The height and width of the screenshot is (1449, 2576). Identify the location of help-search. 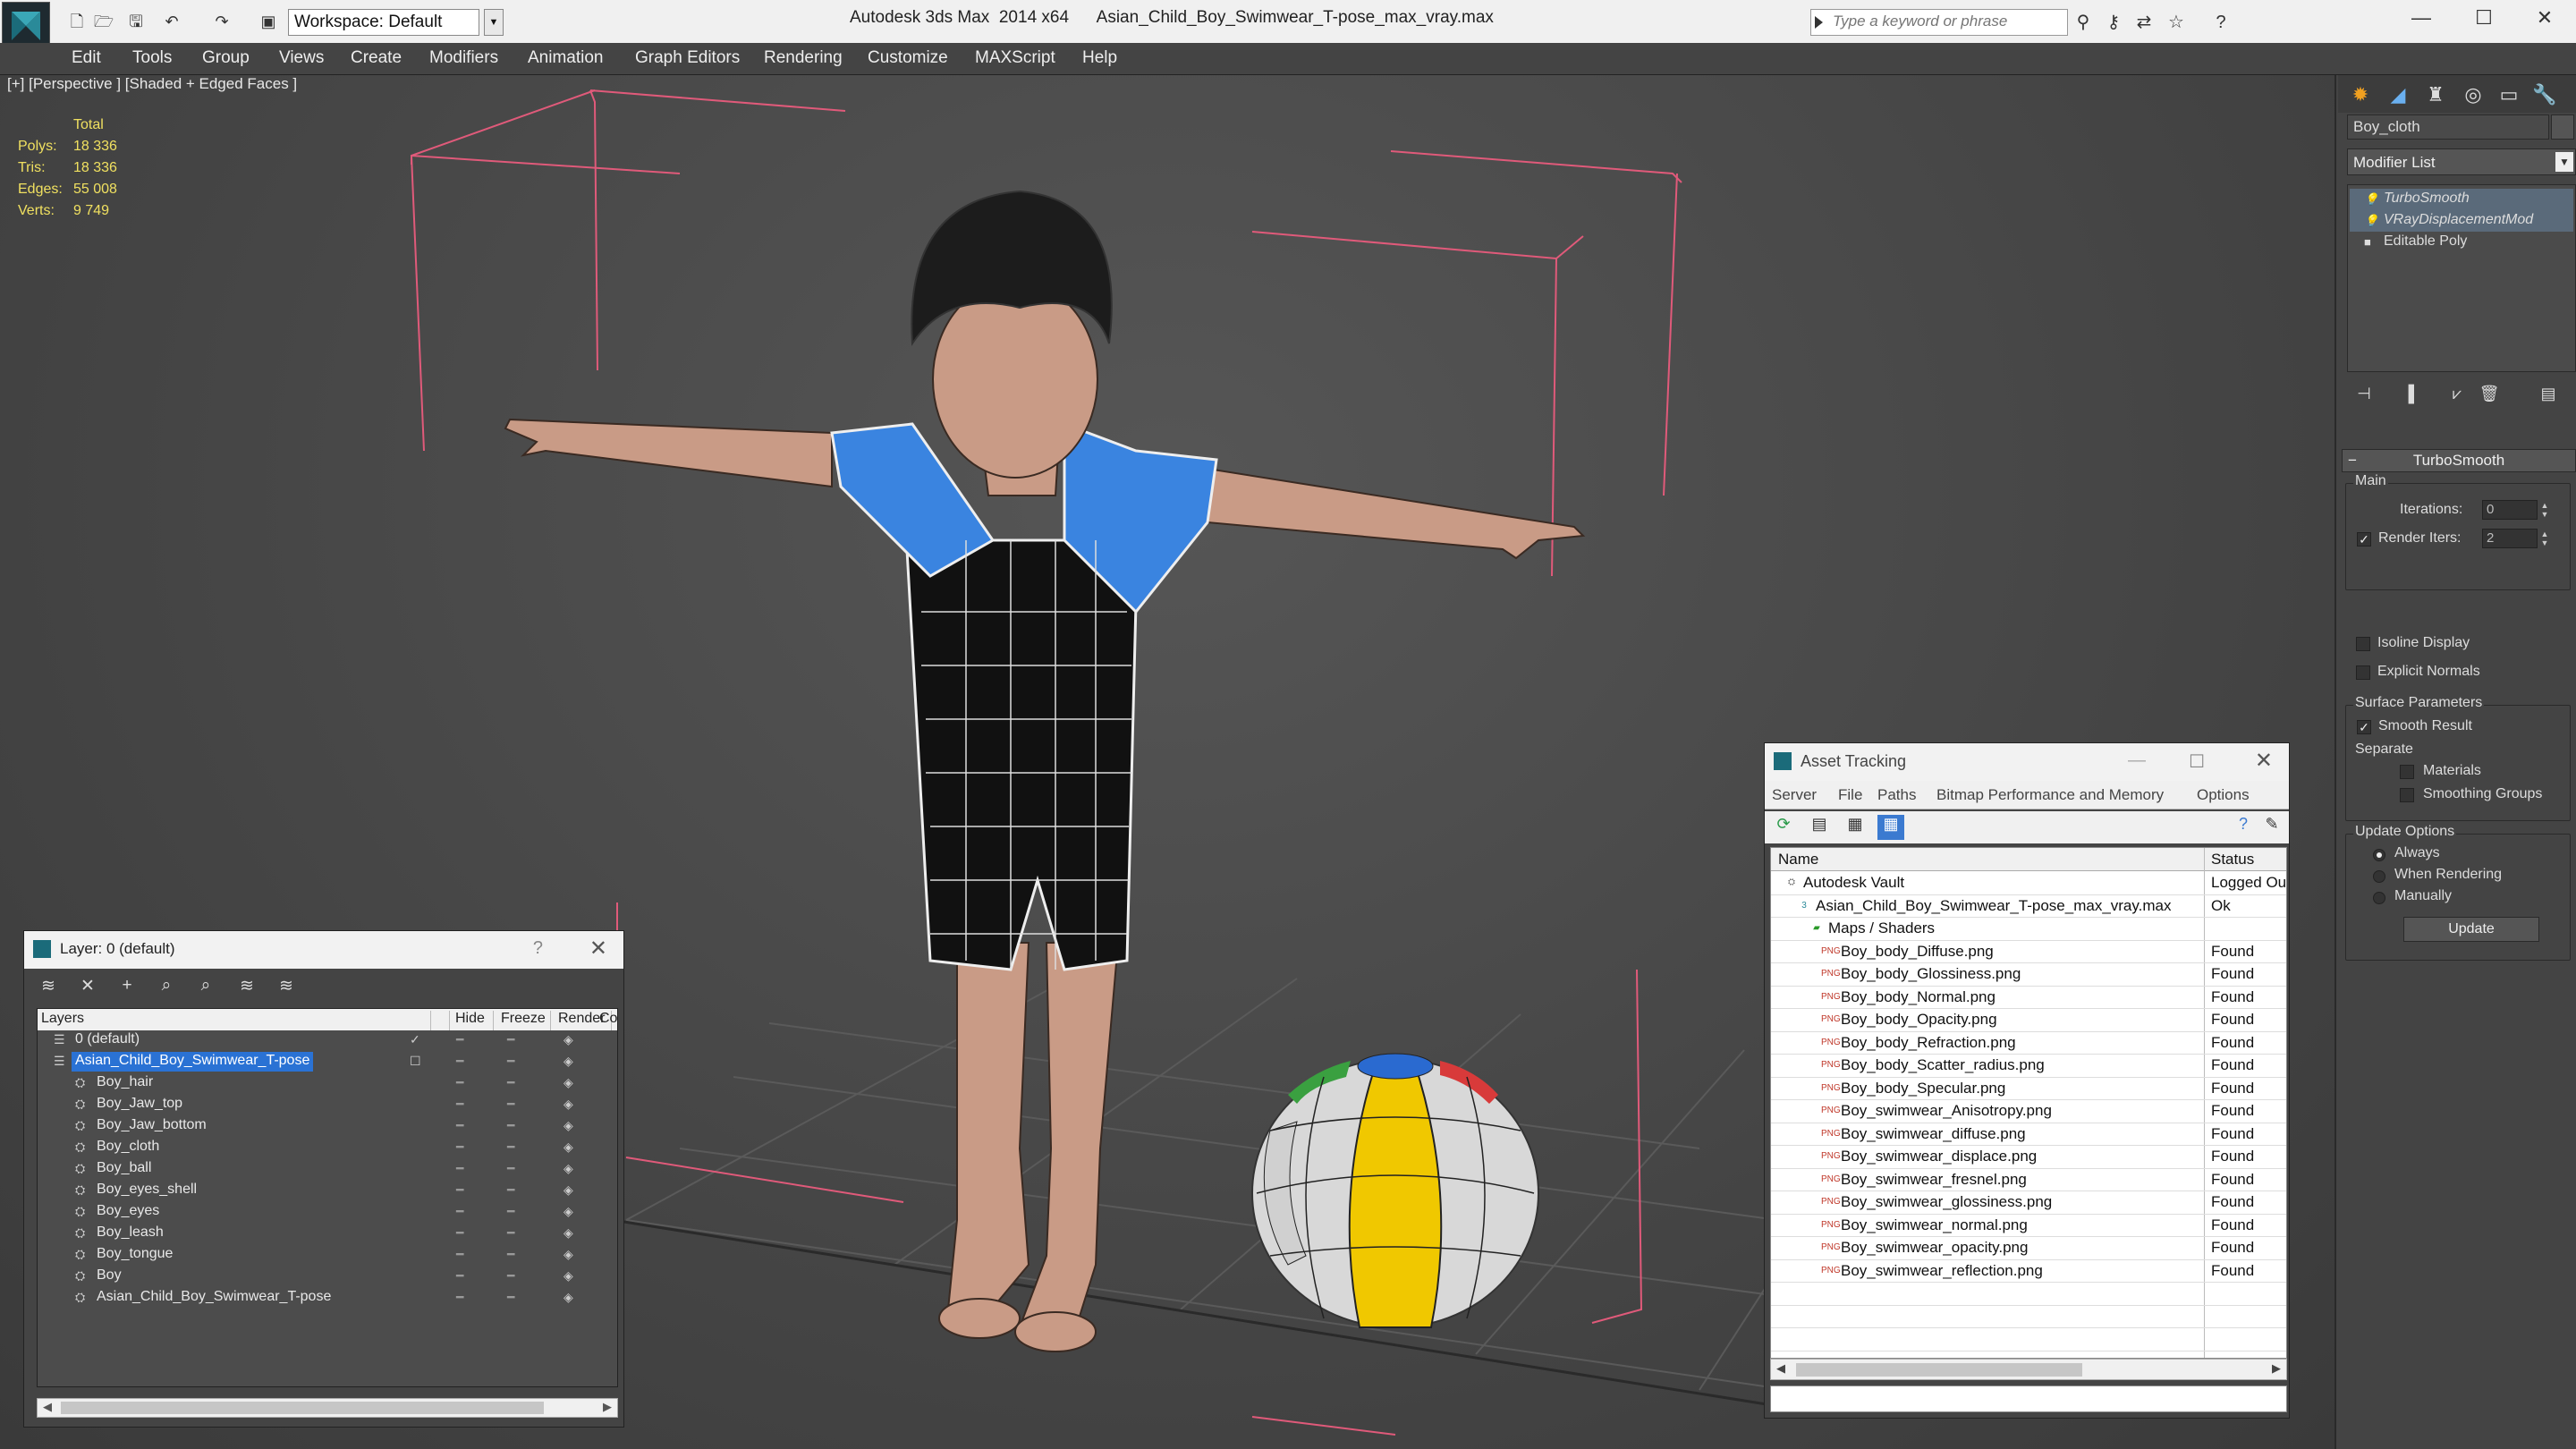
(1939, 22).